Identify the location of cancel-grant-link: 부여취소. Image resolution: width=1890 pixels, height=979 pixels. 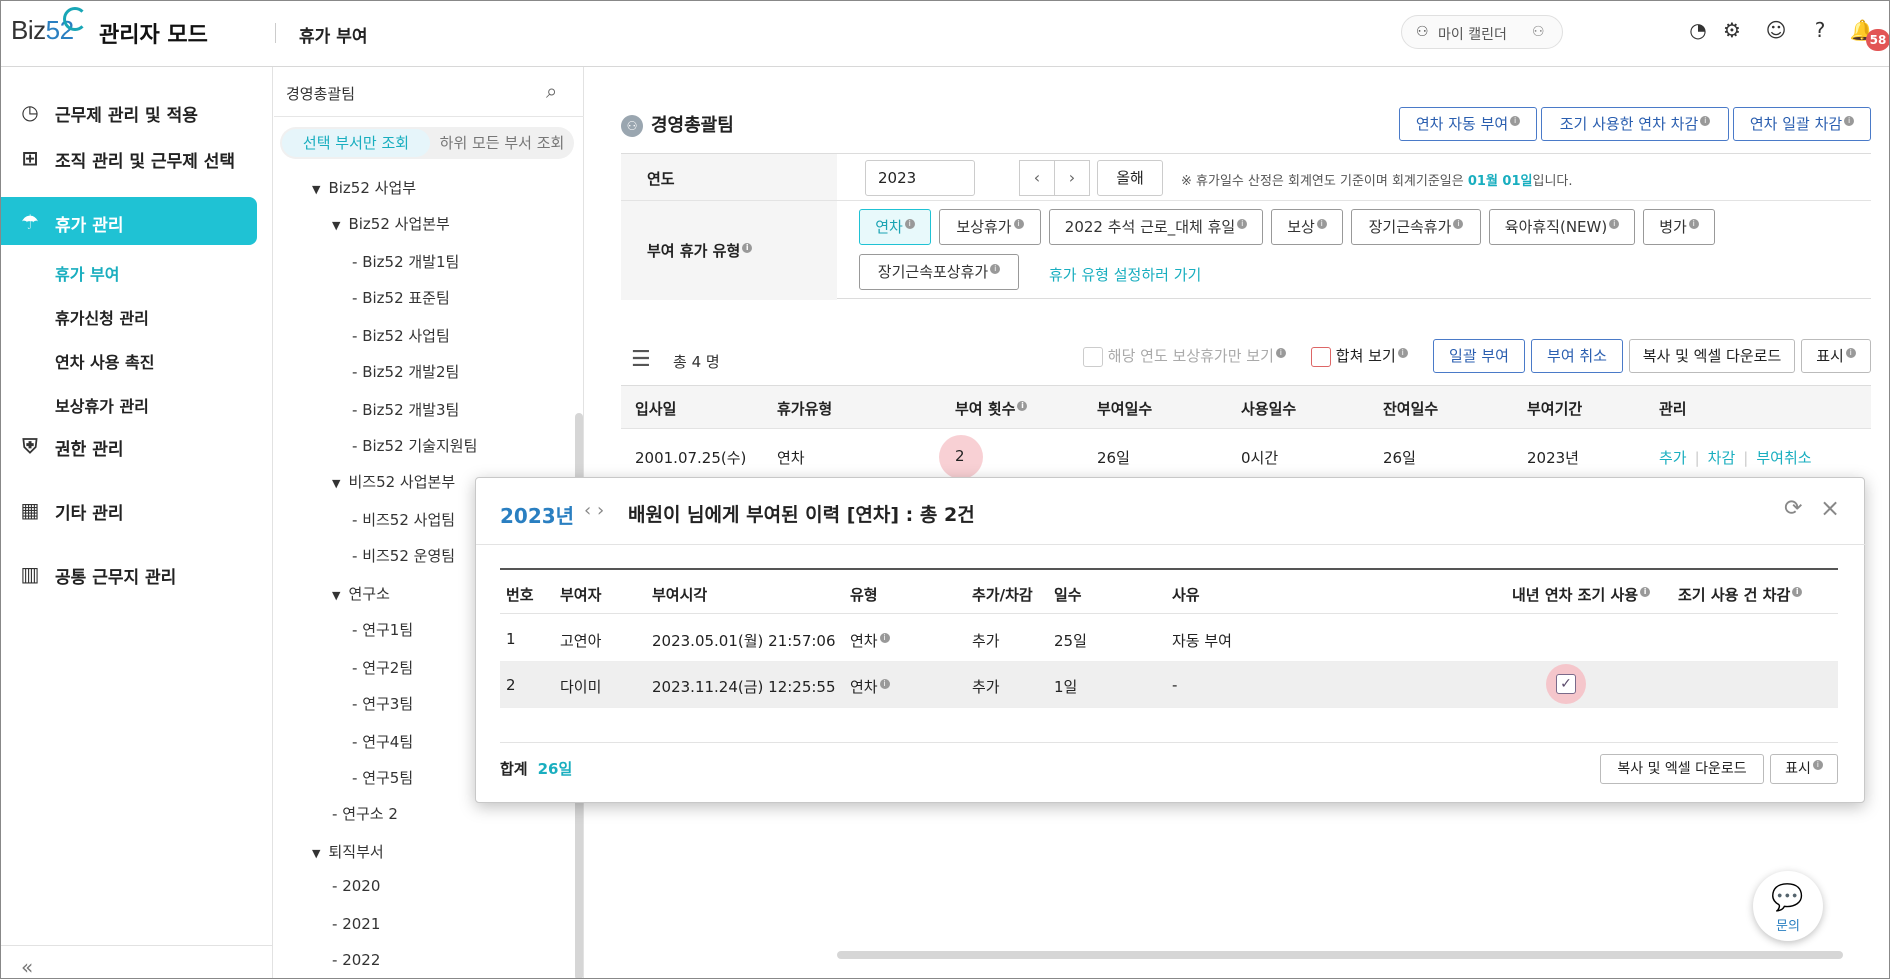
(1783, 458).